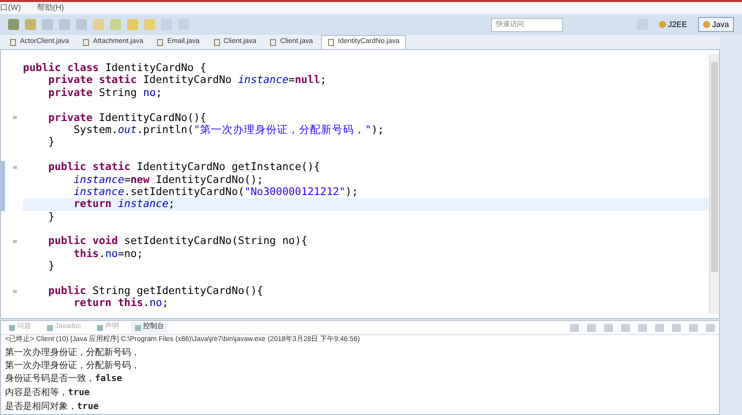 Image resolution: width=742 pixels, height=415 pixels. Describe the element at coordinates (10, 8) in the screenshot. I see `menu-item: 口(W)` at that location.